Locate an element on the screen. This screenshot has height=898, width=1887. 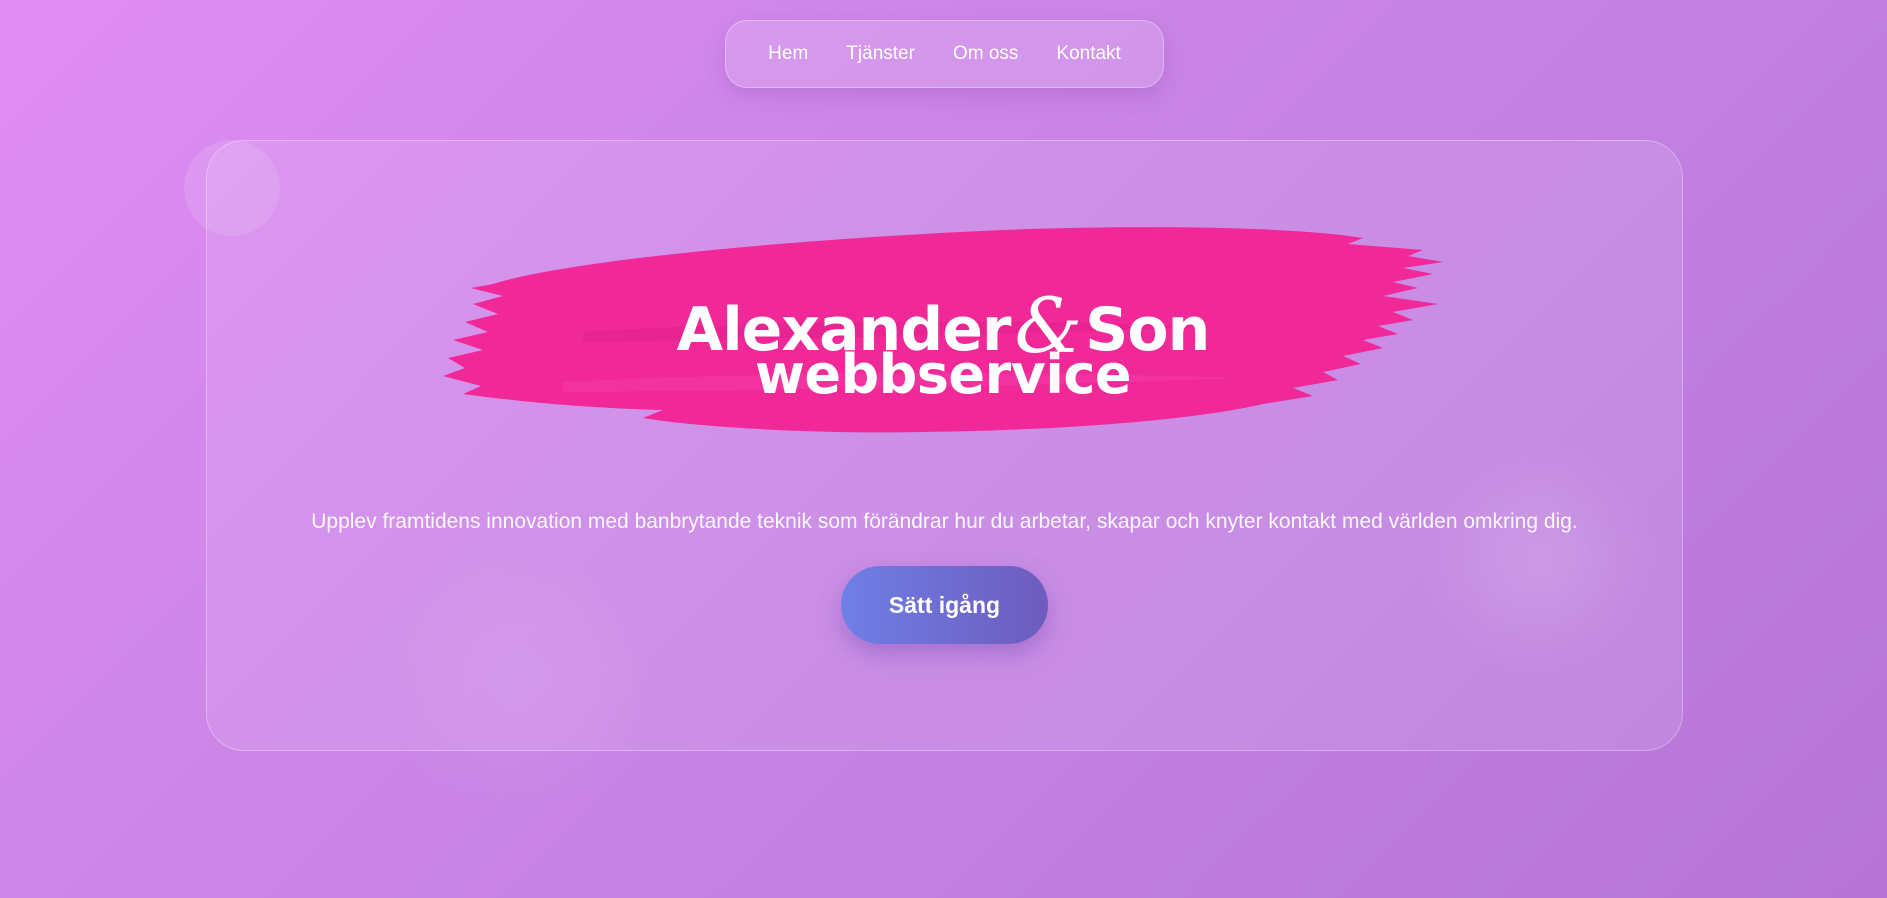
get-started-button: Sätt igång is located at coordinates (944, 605).